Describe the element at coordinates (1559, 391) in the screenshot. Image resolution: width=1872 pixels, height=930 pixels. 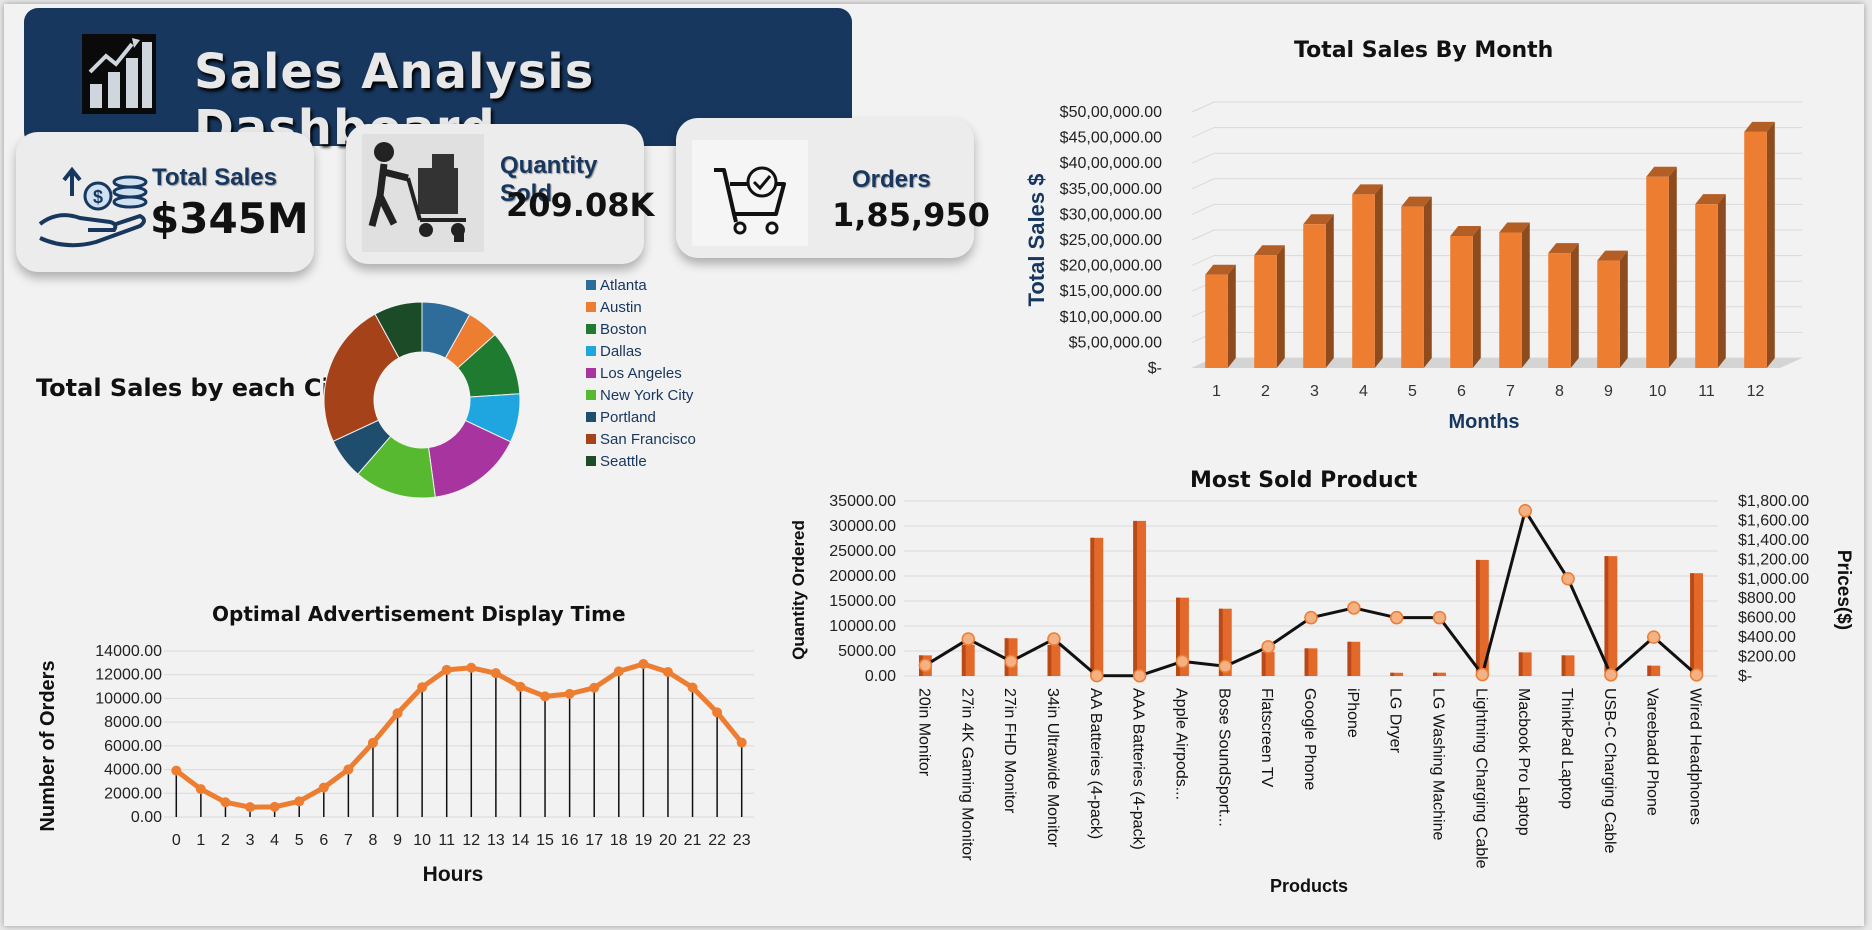
I see `monthly-xtick-label: 8` at that location.